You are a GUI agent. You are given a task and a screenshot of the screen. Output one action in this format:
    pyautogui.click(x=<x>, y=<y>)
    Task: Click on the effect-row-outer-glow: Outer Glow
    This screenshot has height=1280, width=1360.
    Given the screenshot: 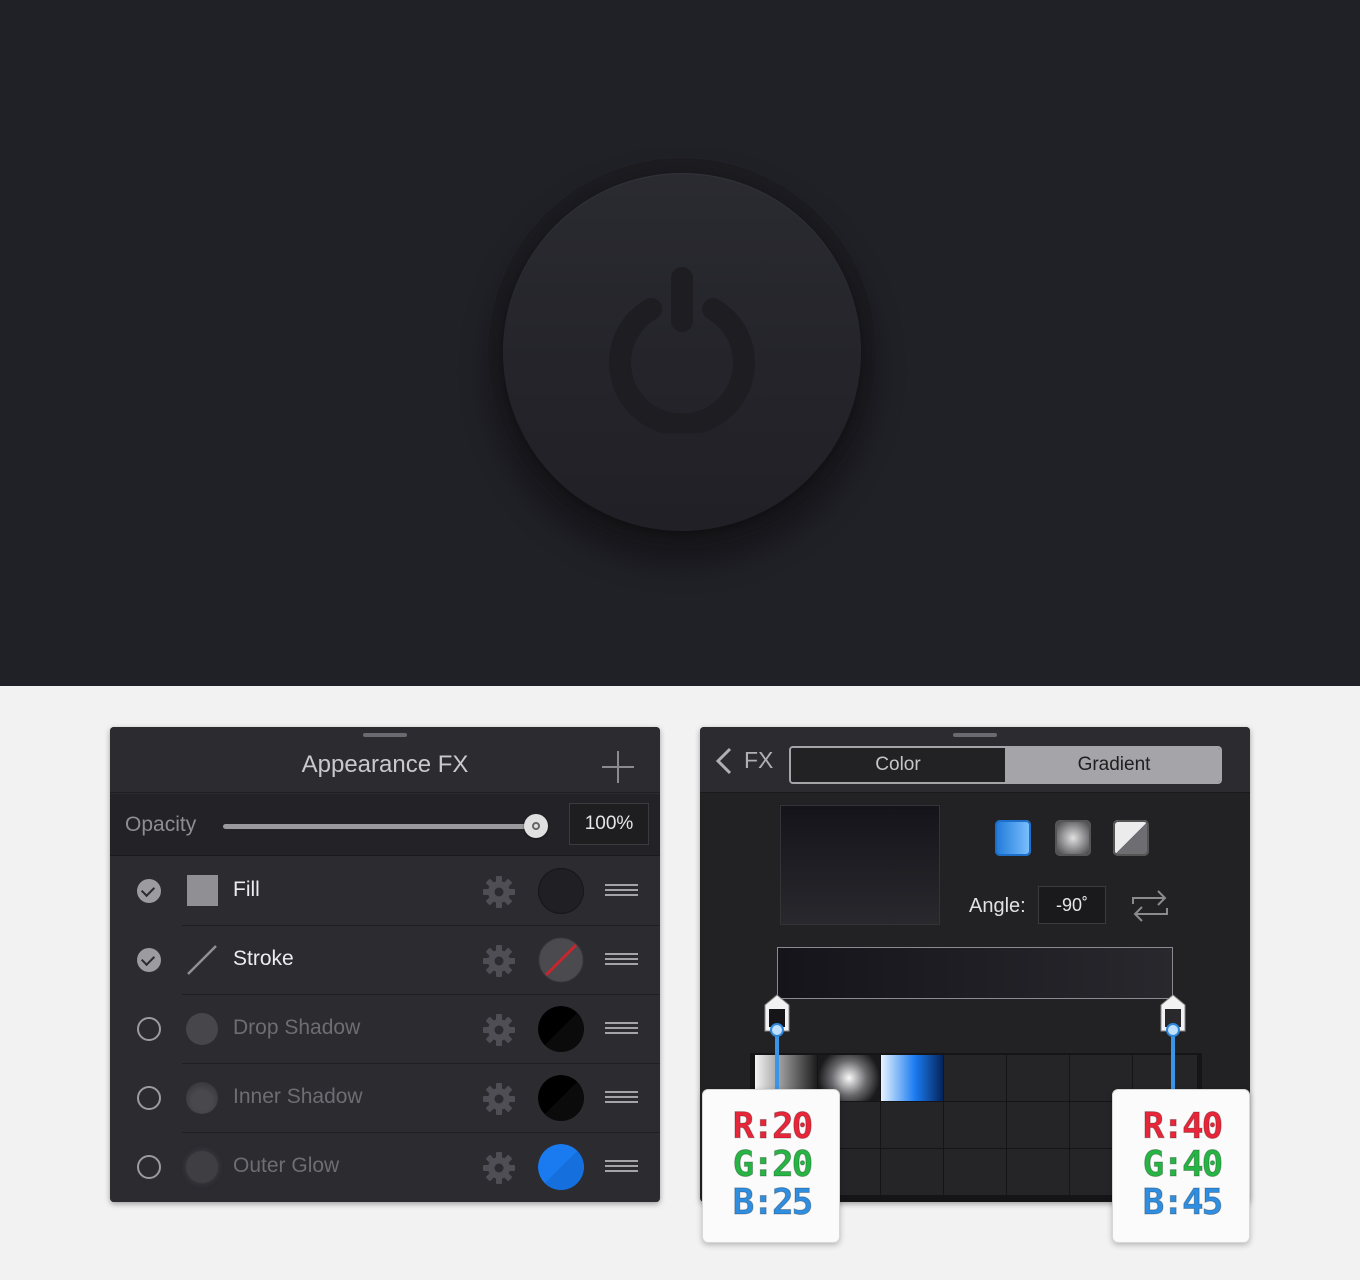 What is the action you would take?
    pyautogui.click(x=385, y=1167)
    